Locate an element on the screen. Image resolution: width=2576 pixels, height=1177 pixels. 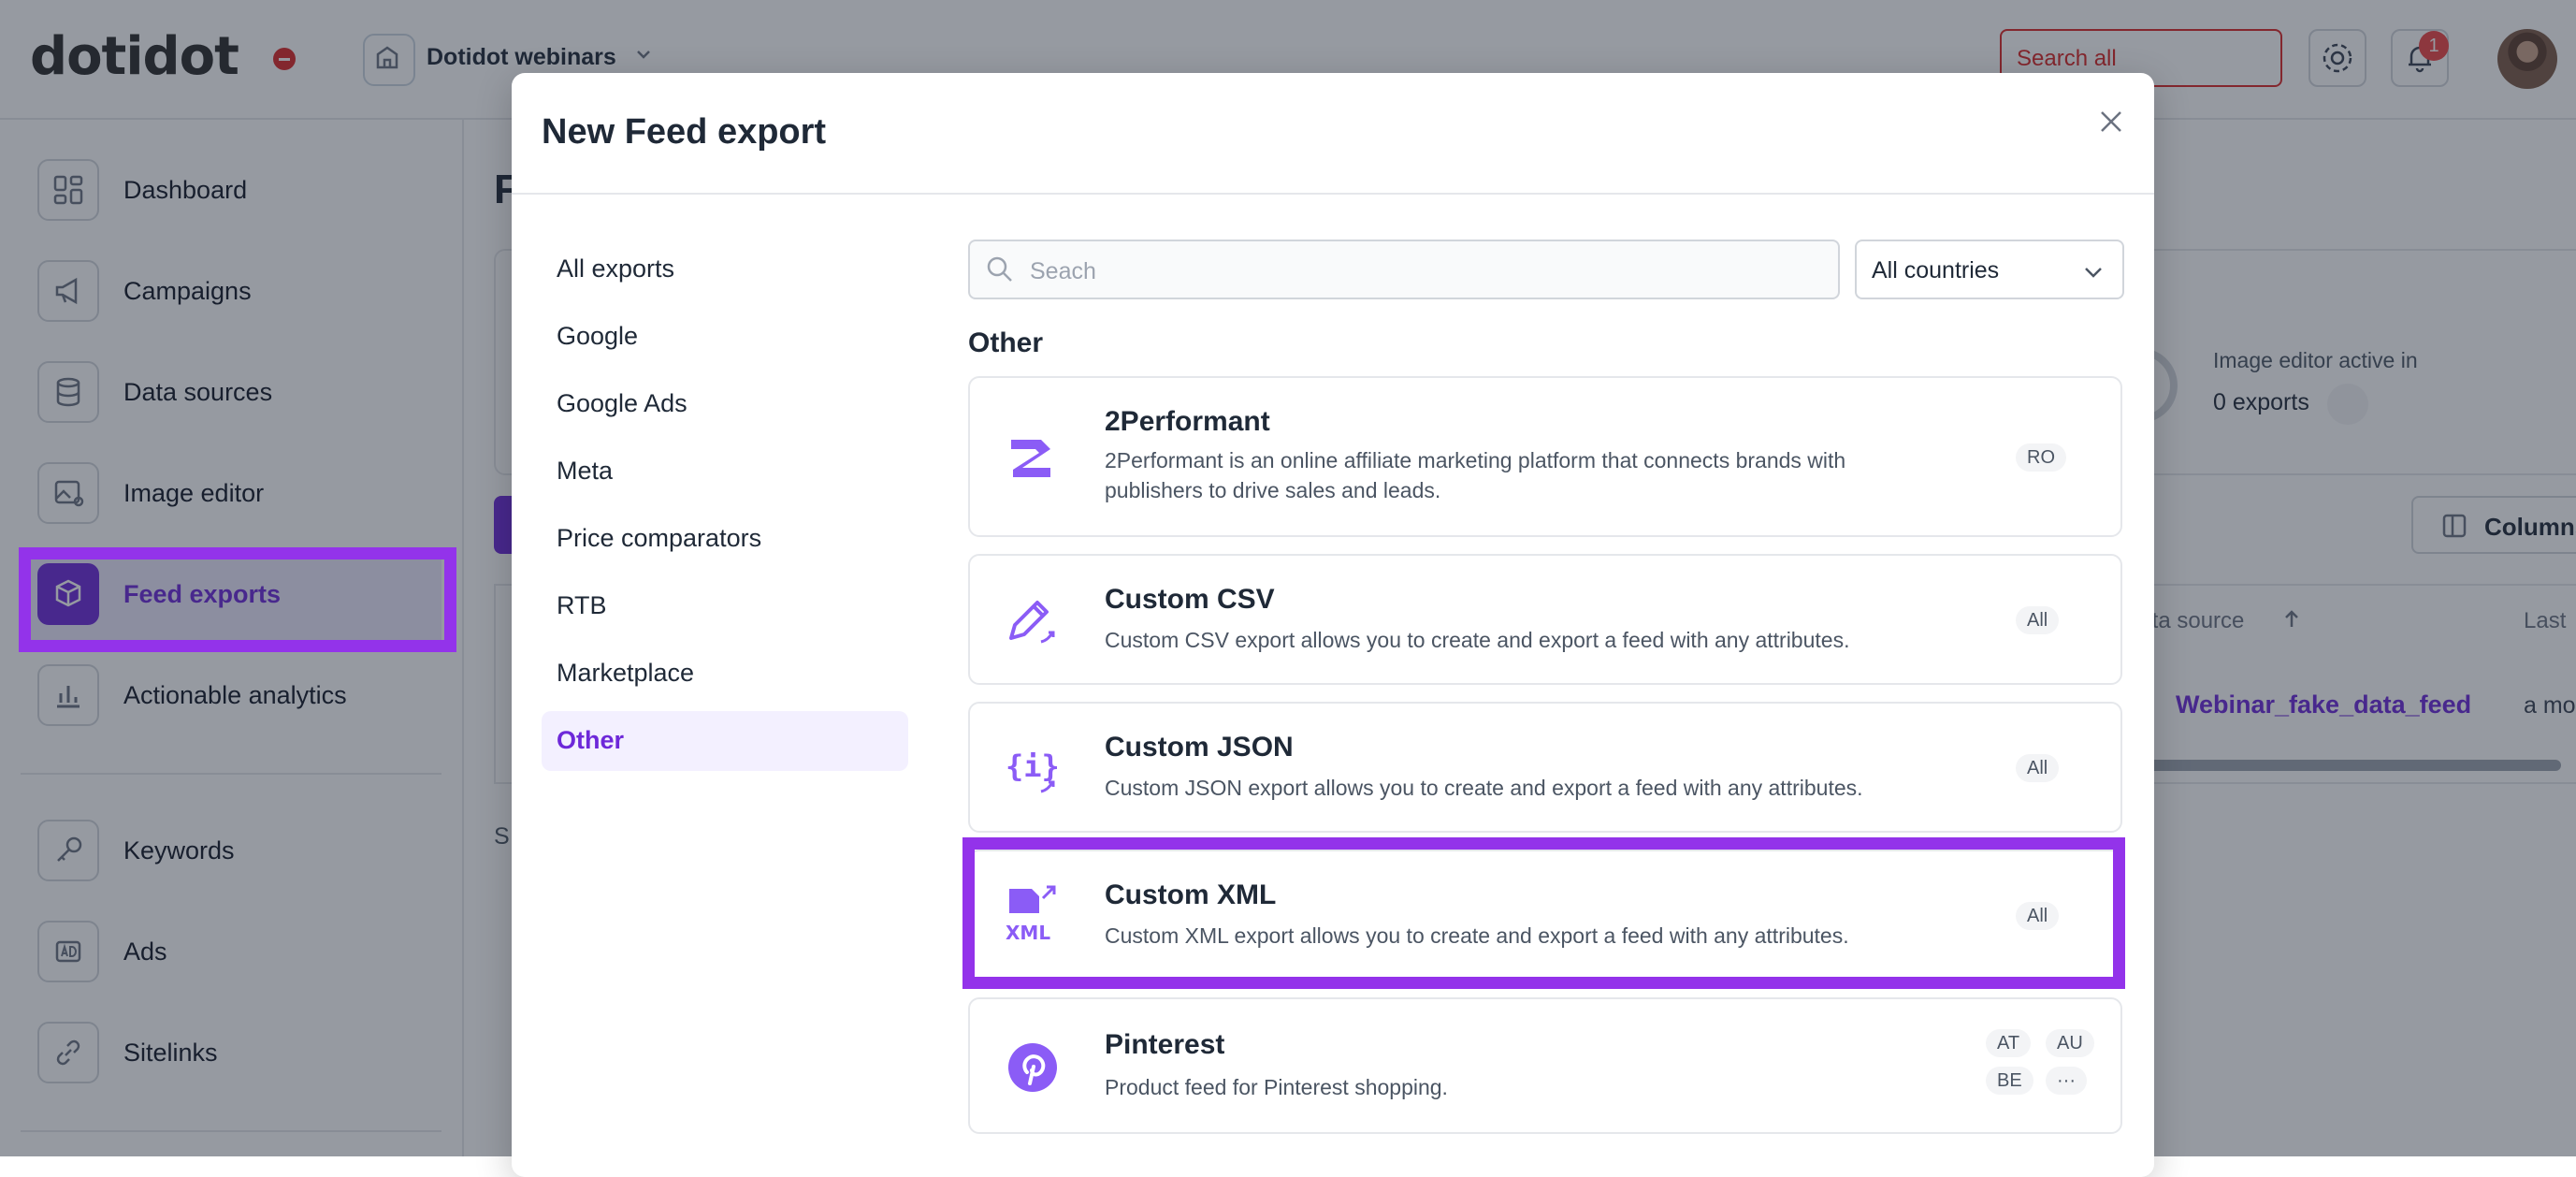
category-rtb: RTB is located at coordinates (582, 606).